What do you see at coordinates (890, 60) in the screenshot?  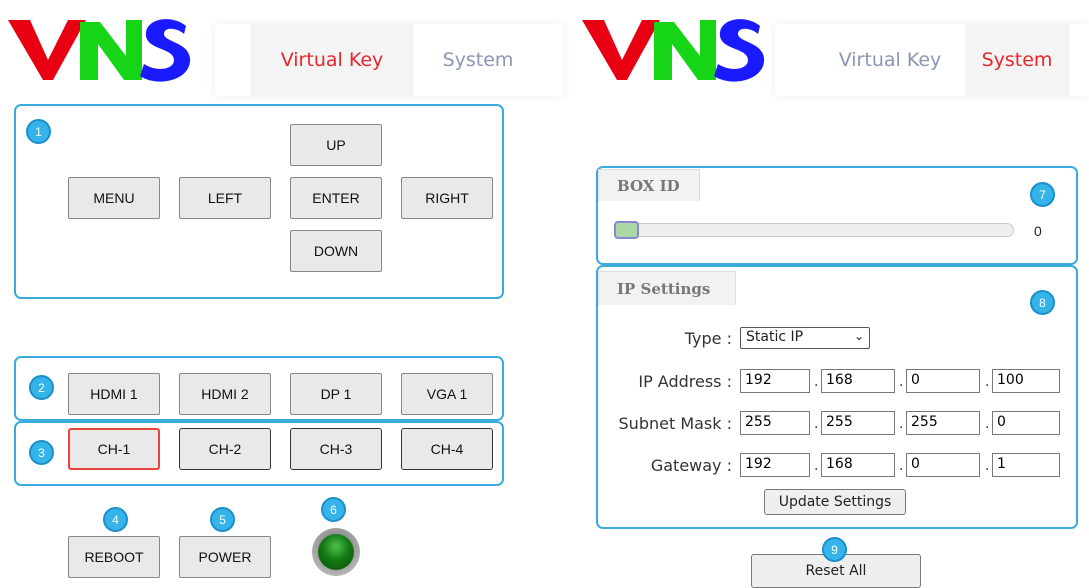 I see `tab-virtual-key-right: Virtual Key` at bounding box center [890, 60].